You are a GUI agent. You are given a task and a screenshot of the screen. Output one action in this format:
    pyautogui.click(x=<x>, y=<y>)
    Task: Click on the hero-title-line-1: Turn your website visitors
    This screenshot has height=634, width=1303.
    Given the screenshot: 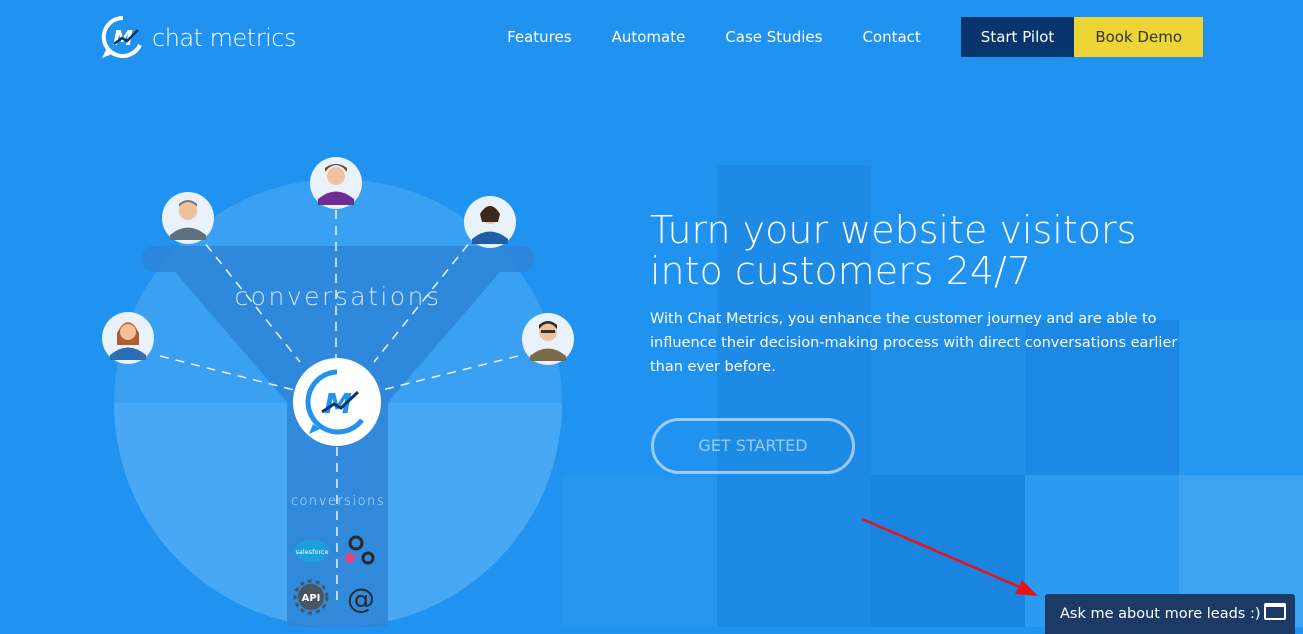 What is the action you would take?
    pyautogui.click(x=893, y=230)
    